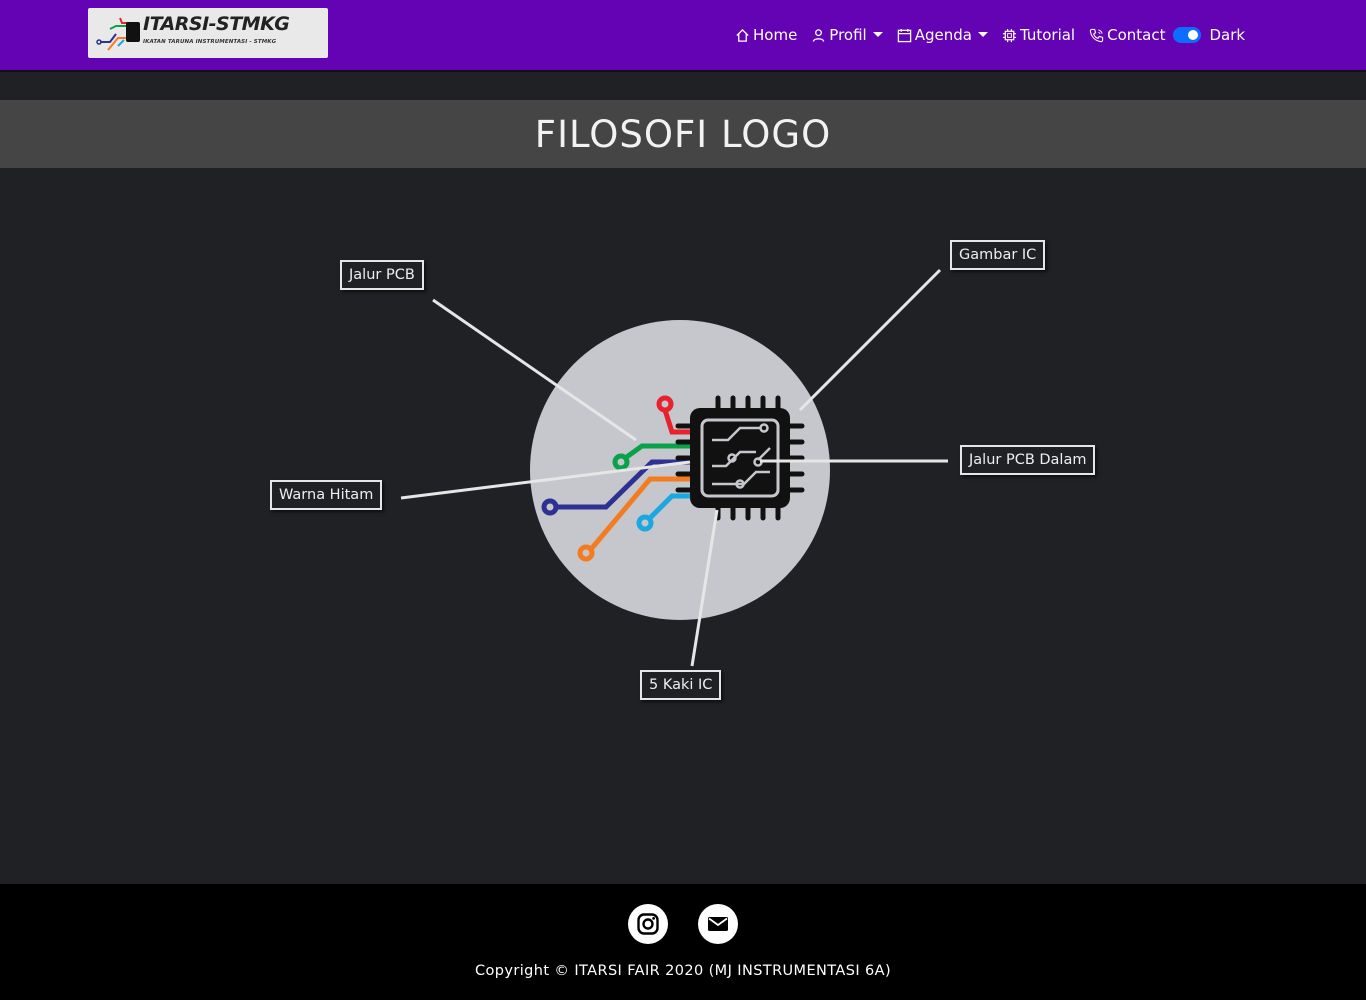 The image size is (1366, 1000). Describe the element at coordinates (742, 35) in the screenshot. I see `home-icon` at that location.